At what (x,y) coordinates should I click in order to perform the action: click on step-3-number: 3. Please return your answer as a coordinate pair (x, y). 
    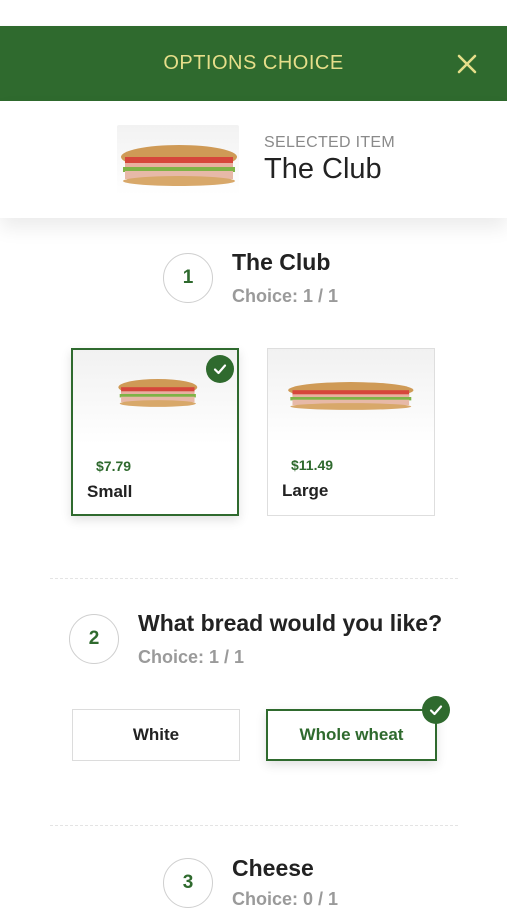
    Looking at the image, I should click on (188, 883).